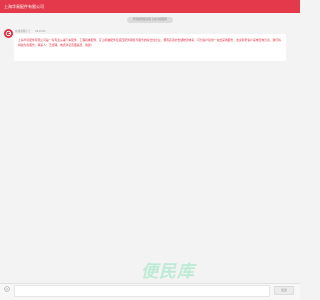 This screenshot has height=300, width=320. What do you see at coordinates (8, 33) in the screenshot?
I see `logo-icon` at bounding box center [8, 33].